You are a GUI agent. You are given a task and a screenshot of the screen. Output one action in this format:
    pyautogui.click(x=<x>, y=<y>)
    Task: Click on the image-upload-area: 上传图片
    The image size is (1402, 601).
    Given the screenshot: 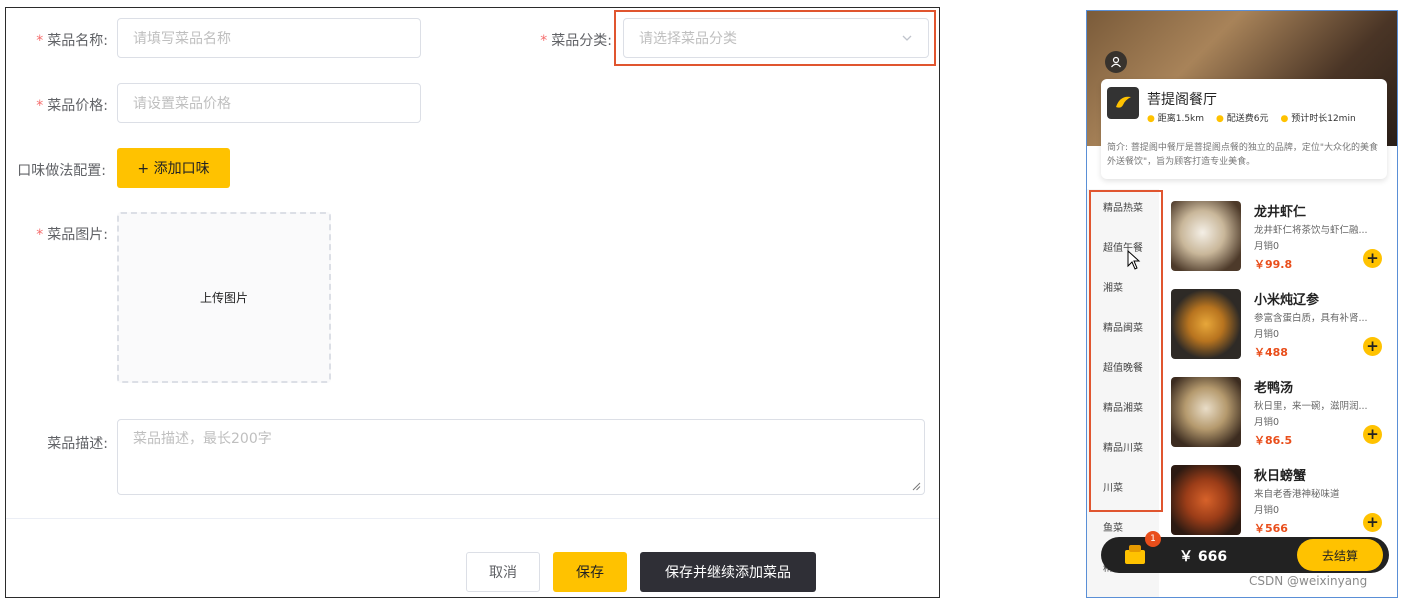 What is the action you would take?
    pyautogui.click(x=224, y=297)
    